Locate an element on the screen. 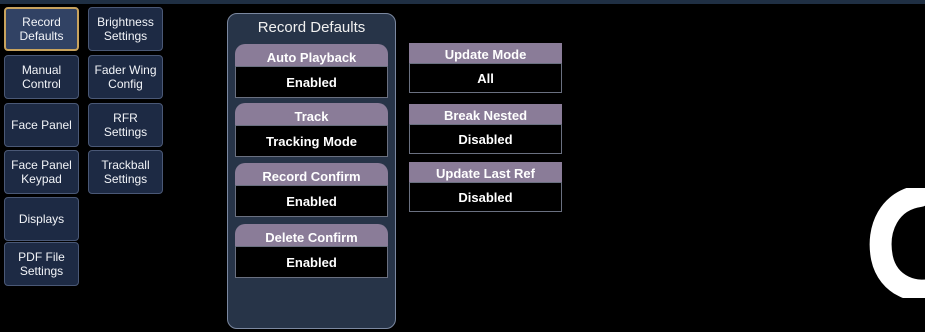 This screenshot has width=925, height=332. nav-record-defaults: Record Defaults is located at coordinates (41, 29).